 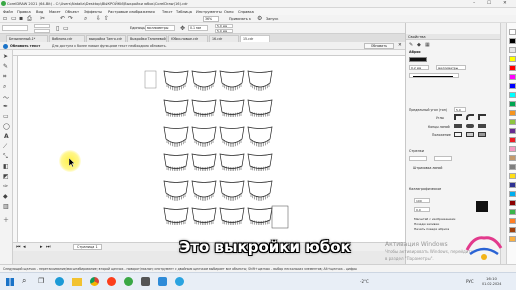 What do you see at coordinates (6, 206) in the screenshot?
I see `smart-fill-tool-icon: ▥` at bounding box center [6, 206].